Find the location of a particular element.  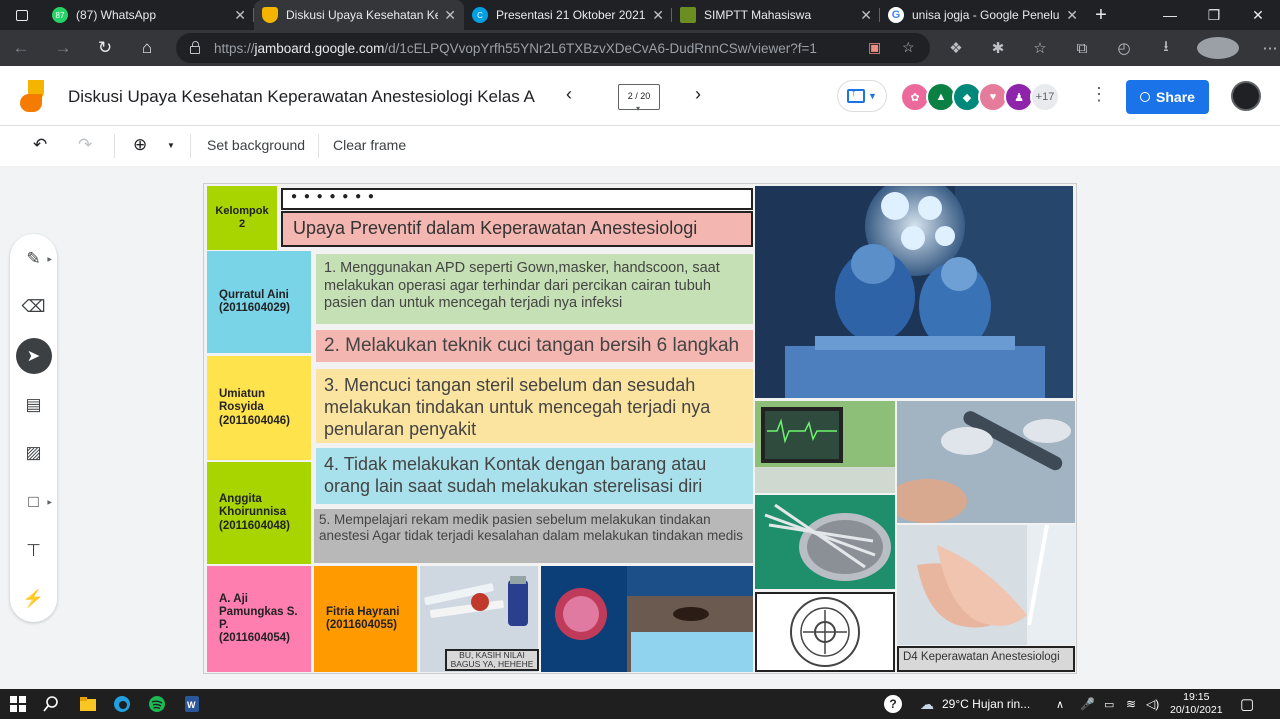

home-icon: ⌂ is located at coordinates (147, 48).